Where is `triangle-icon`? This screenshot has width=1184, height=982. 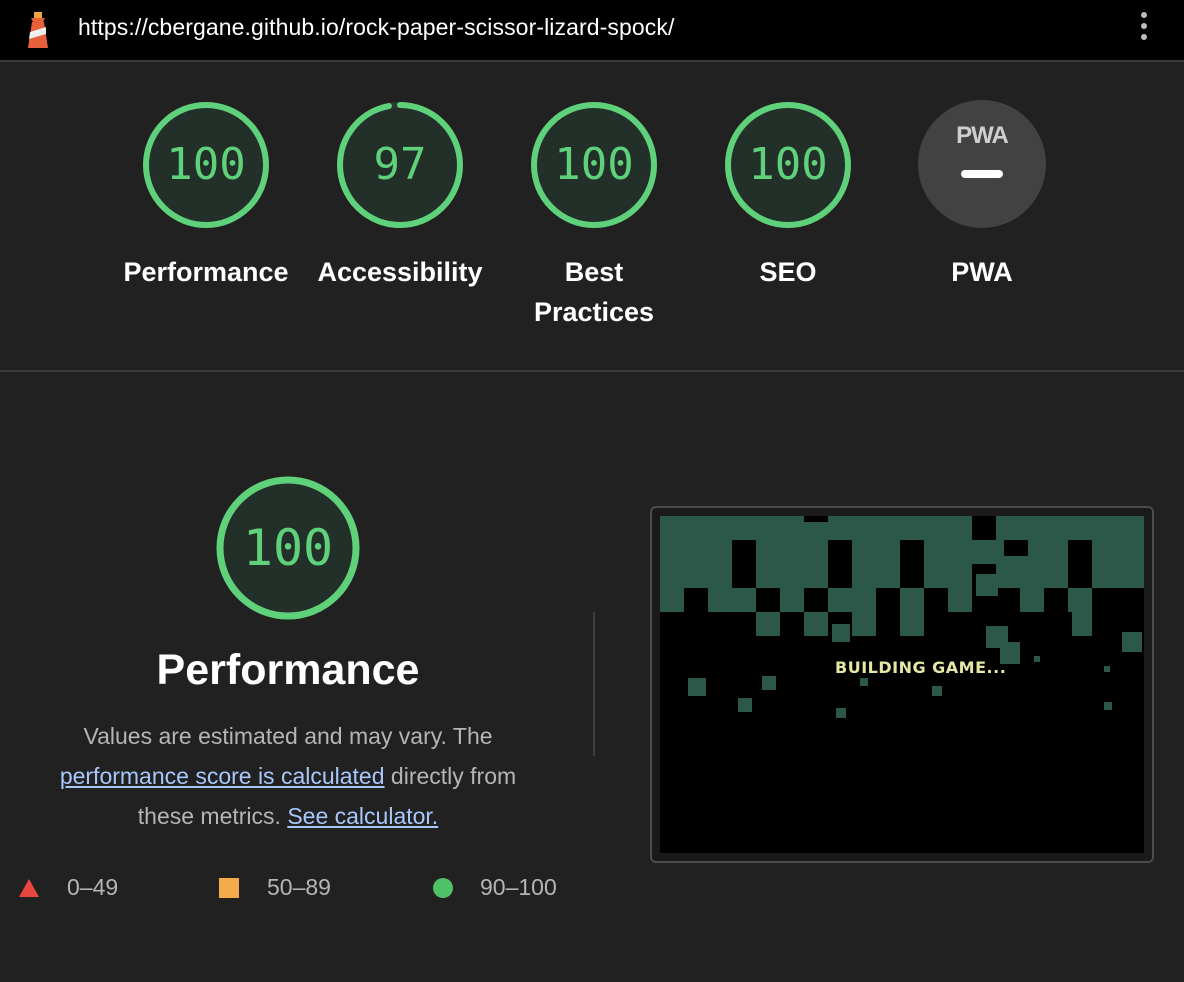 triangle-icon is located at coordinates (29, 888).